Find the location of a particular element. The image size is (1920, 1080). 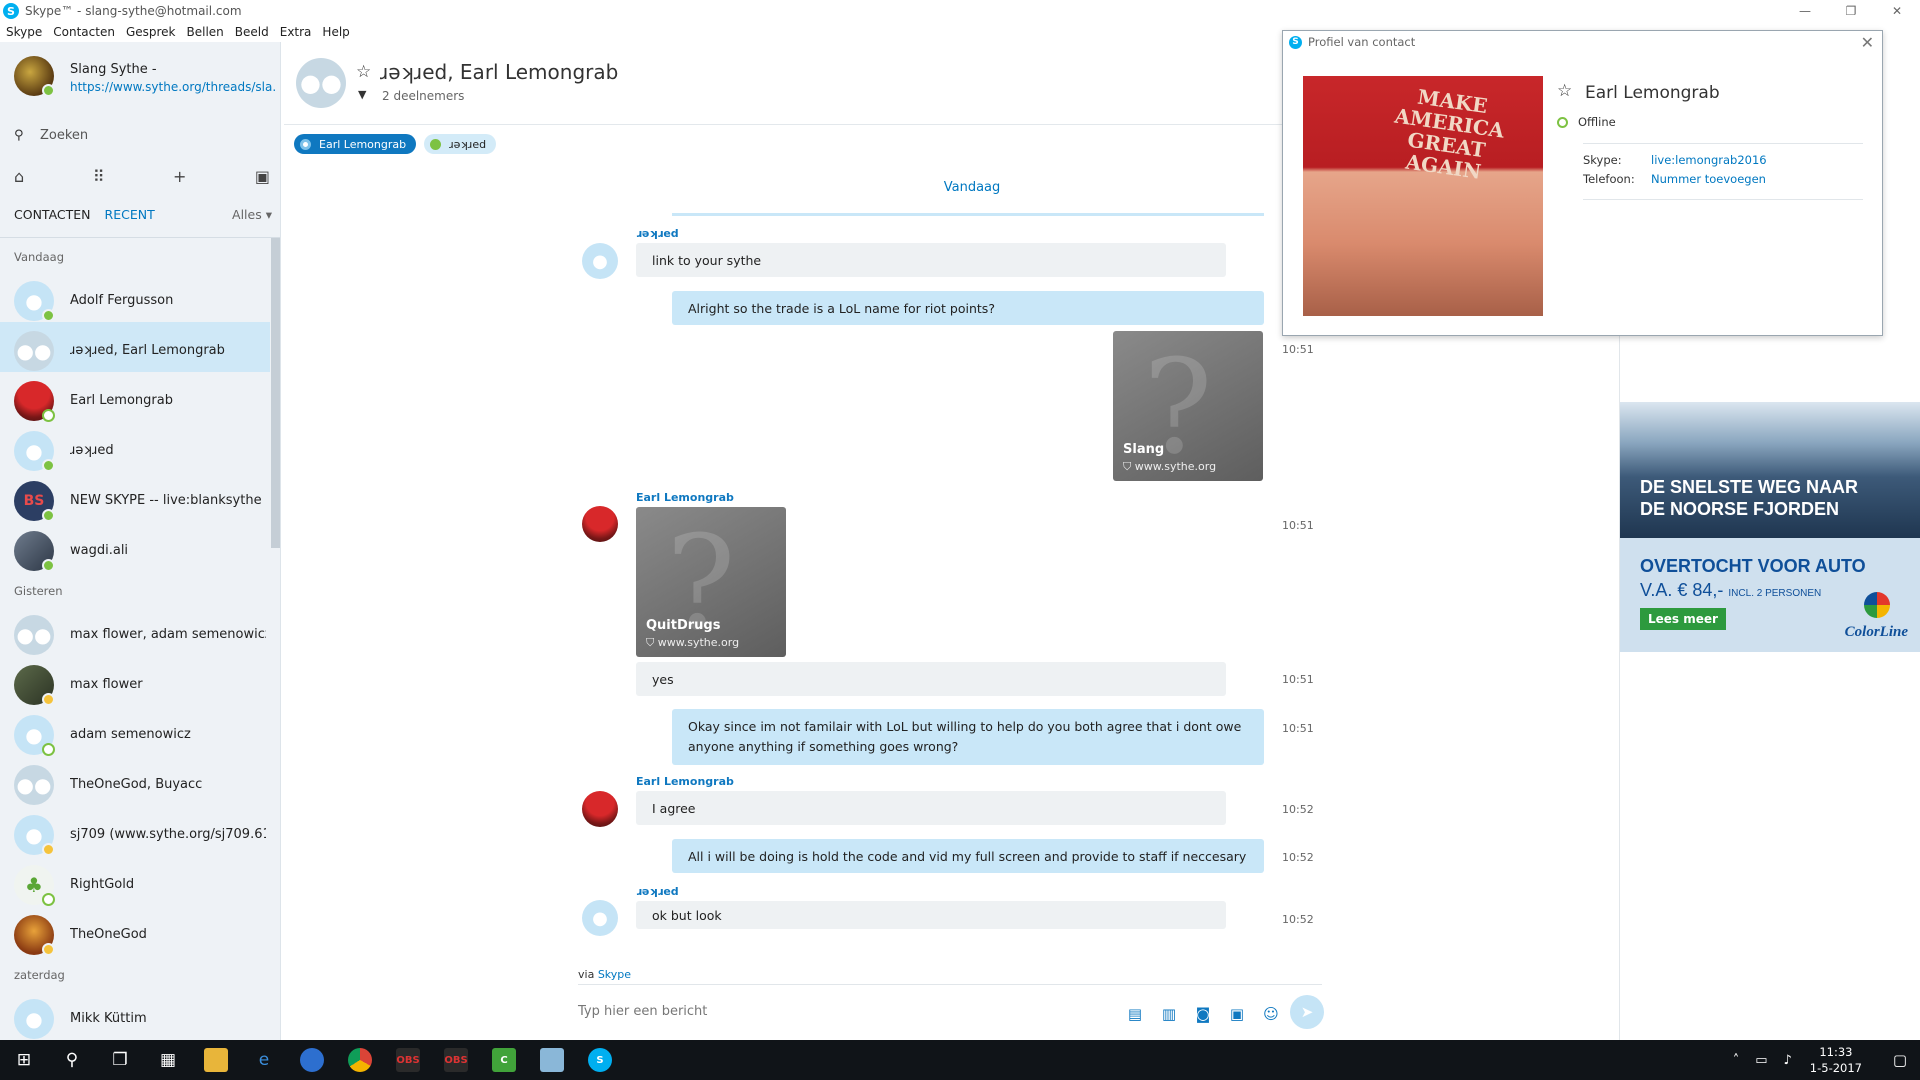

menu-beeld: Beeld is located at coordinates (252, 32).